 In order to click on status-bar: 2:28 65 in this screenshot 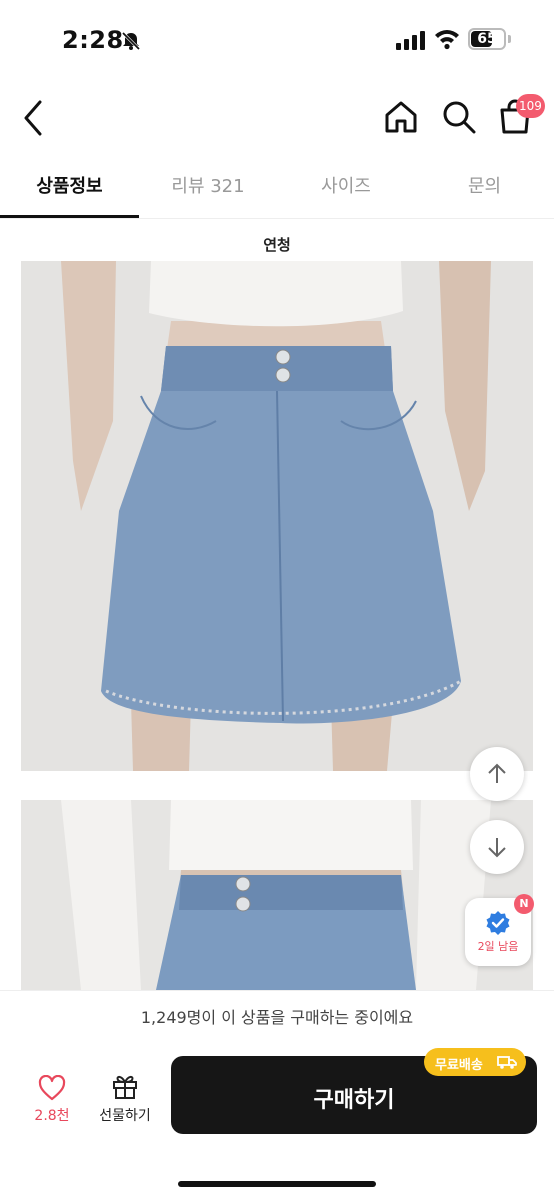, I will do `click(277, 40)`.